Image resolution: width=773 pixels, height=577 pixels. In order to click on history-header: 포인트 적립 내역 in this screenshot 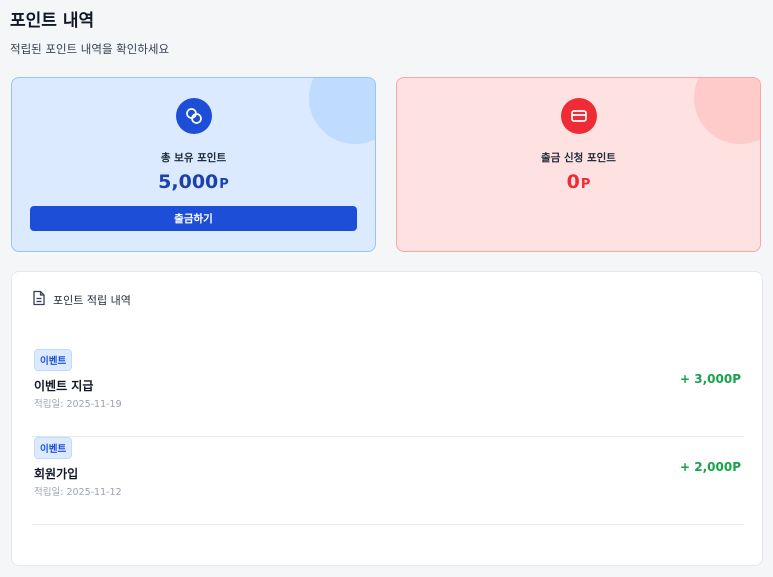, I will do `click(81, 300)`.